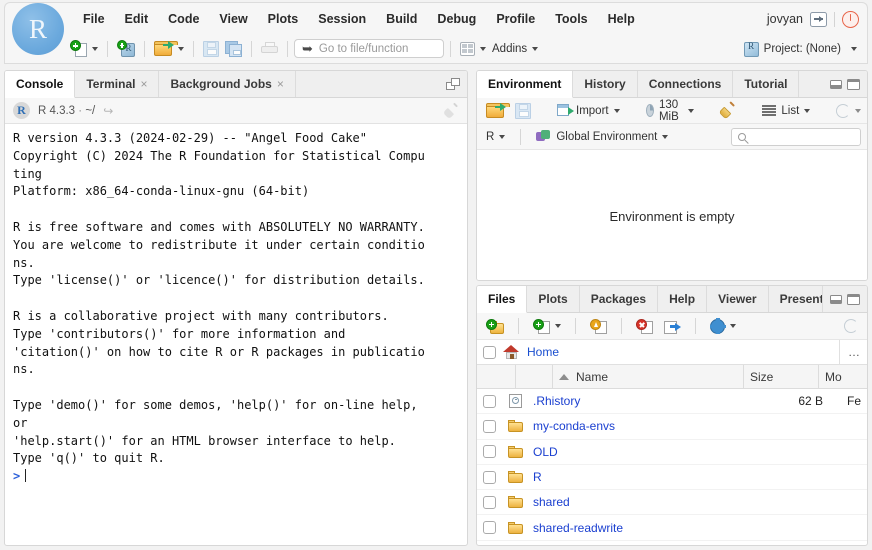 Image resolution: width=872 pixels, height=550 pixels. What do you see at coordinates (515, 401) in the screenshot?
I see `history-file-icon` at bounding box center [515, 401].